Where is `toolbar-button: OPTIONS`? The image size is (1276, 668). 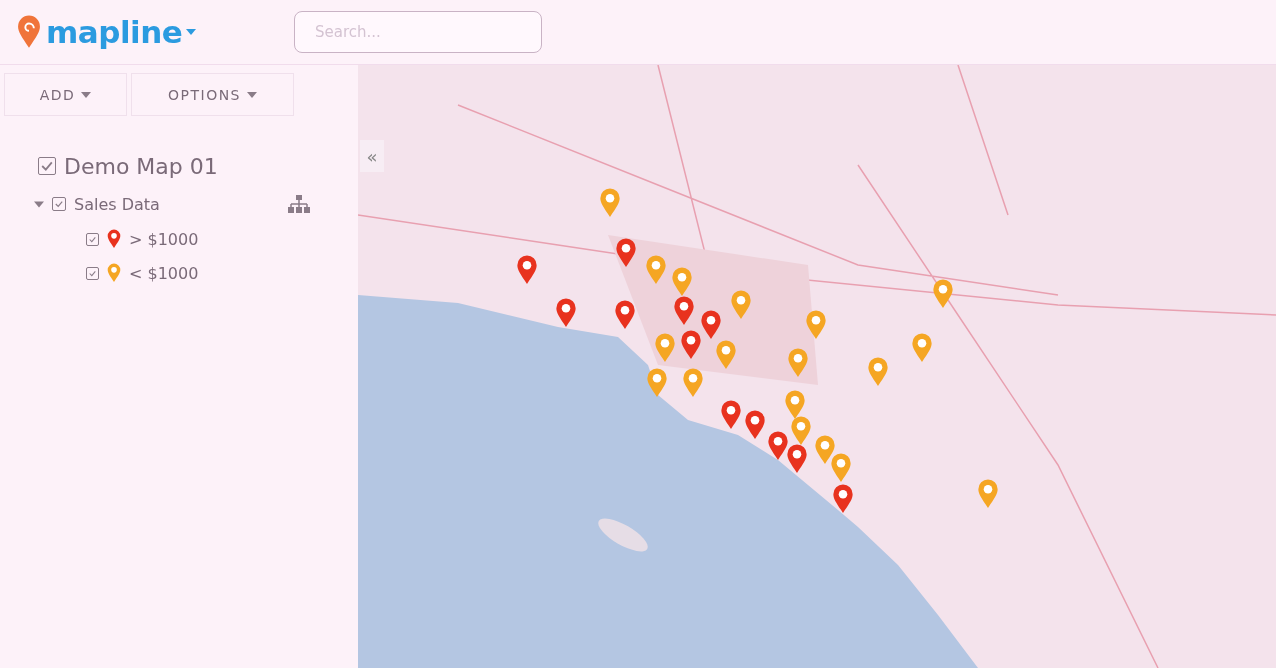 toolbar-button: OPTIONS is located at coordinates (212, 94).